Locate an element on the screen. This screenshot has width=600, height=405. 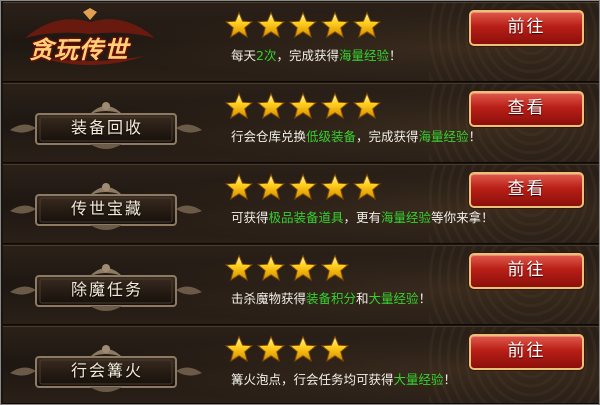
highlight-text: 低级装备 is located at coordinates (331, 136).